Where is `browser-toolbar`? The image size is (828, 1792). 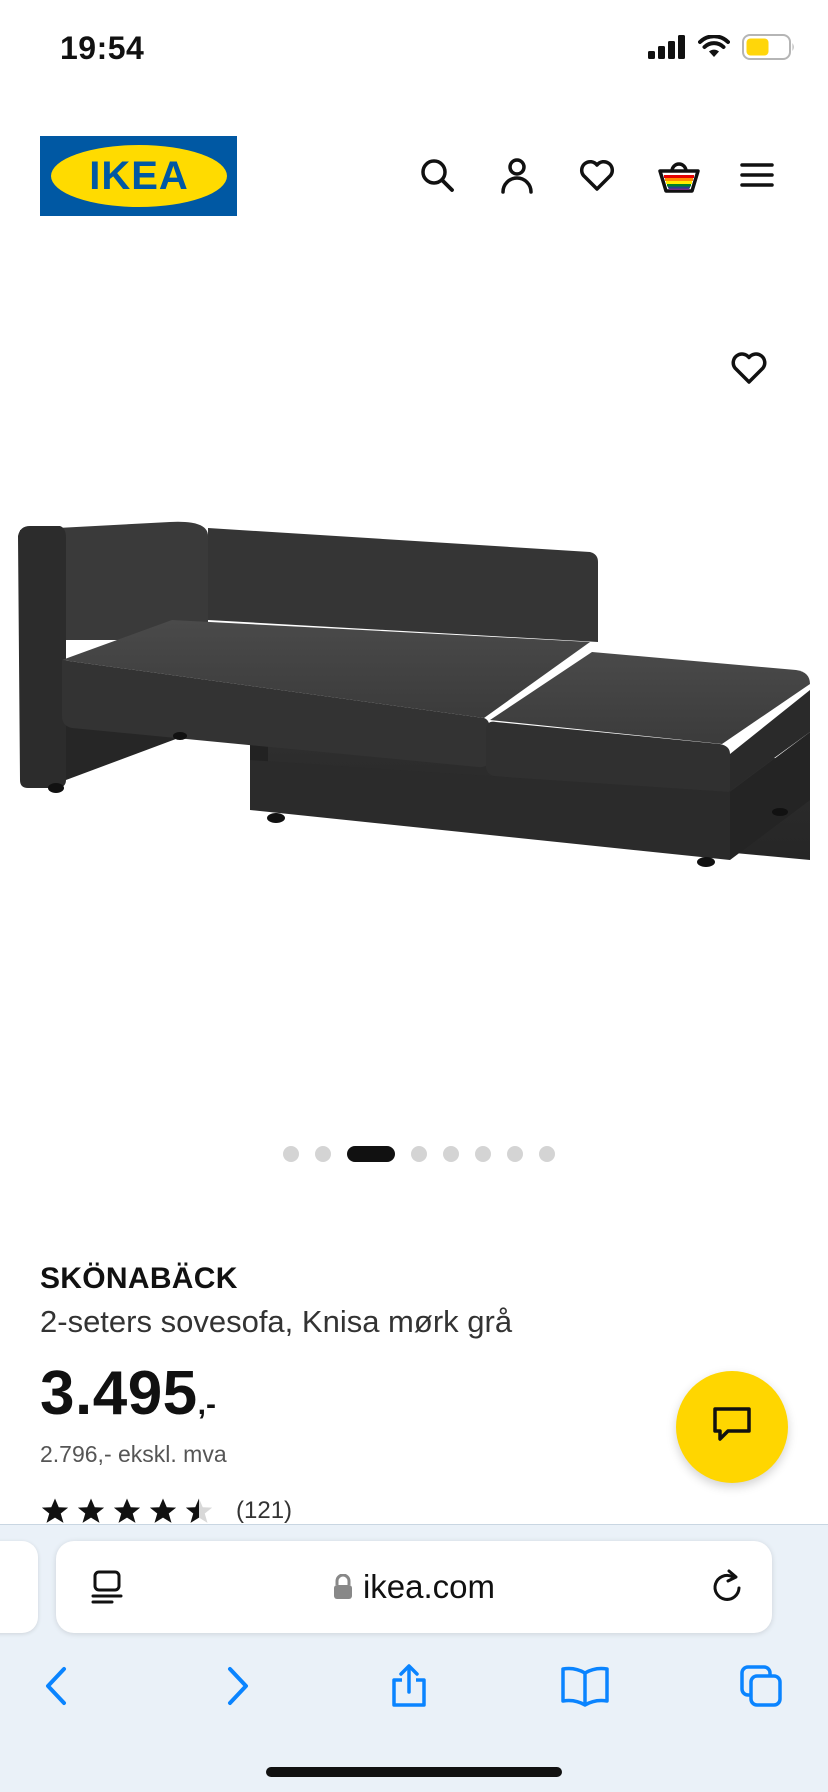
browser-toolbar is located at coordinates (414, 1685).